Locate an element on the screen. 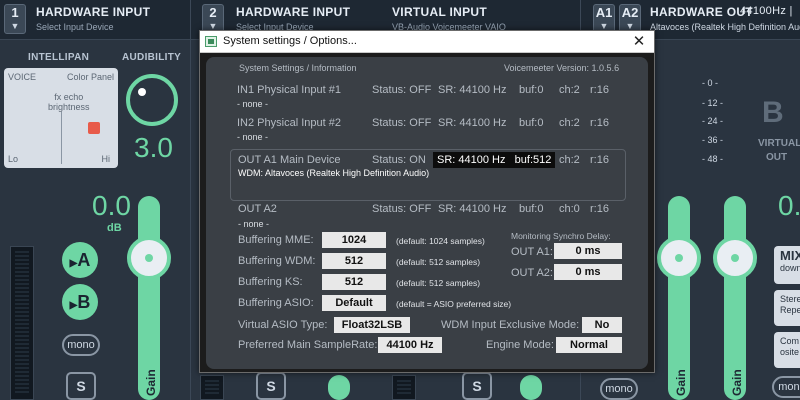 This screenshot has width=800, height=400. virtual-solo-button: S is located at coordinates (477, 386).